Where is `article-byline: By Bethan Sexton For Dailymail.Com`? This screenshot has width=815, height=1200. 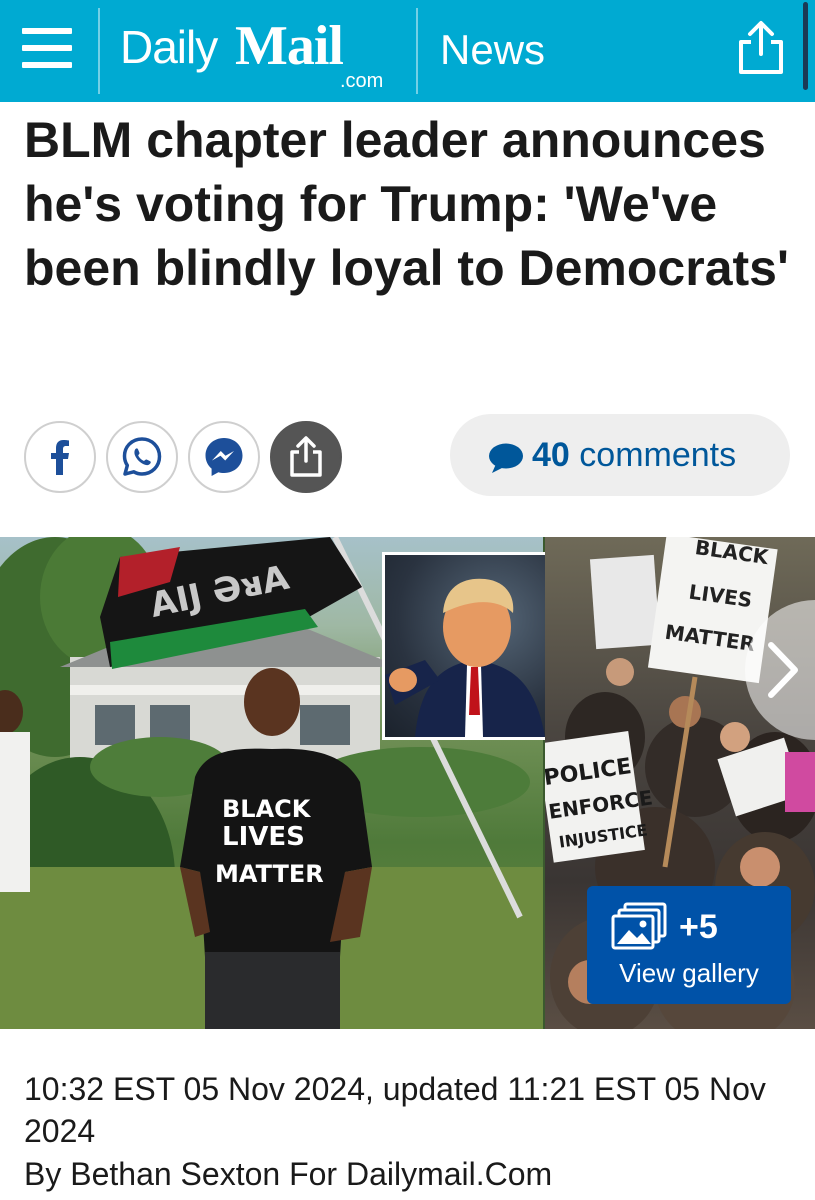
article-byline: By Bethan Sexton For Dailymail.Com is located at coordinates (409, 1174).